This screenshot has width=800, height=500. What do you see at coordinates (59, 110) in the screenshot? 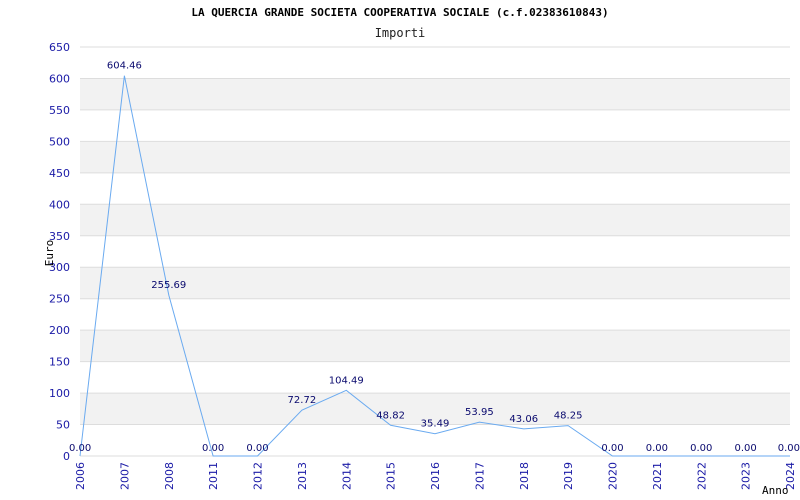
I see `y-tick-label: 550` at bounding box center [59, 110].